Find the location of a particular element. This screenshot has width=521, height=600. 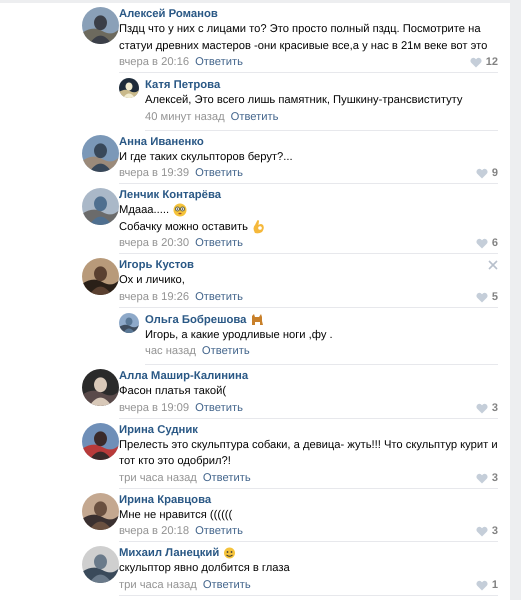

comment-text: Пздц что у них с лицами то? Это просто полный пздц. Посмотрите на статуи древних мастеров -они красивые все,а у нас в 21м веке вот это is located at coordinates (303, 38).